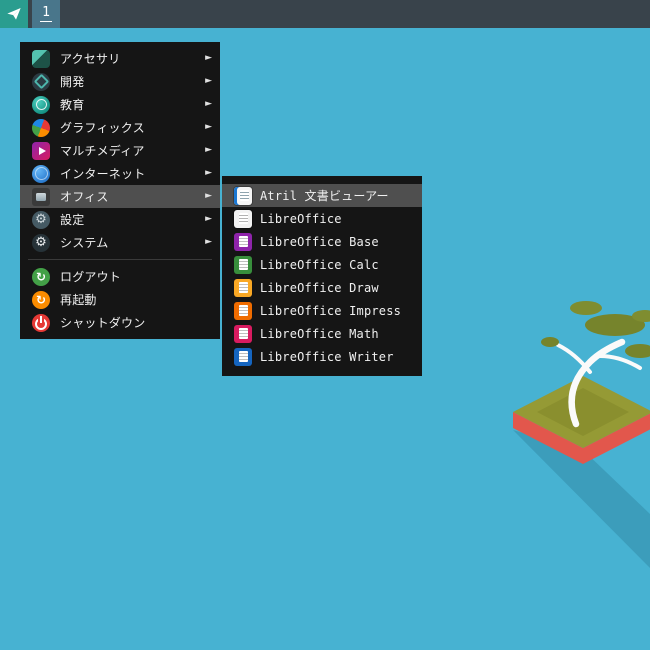 This screenshot has width=650, height=650. Describe the element at coordinates (120, 104) in the screenshot. I see `menu-item-education: 教育 ►` at that location.